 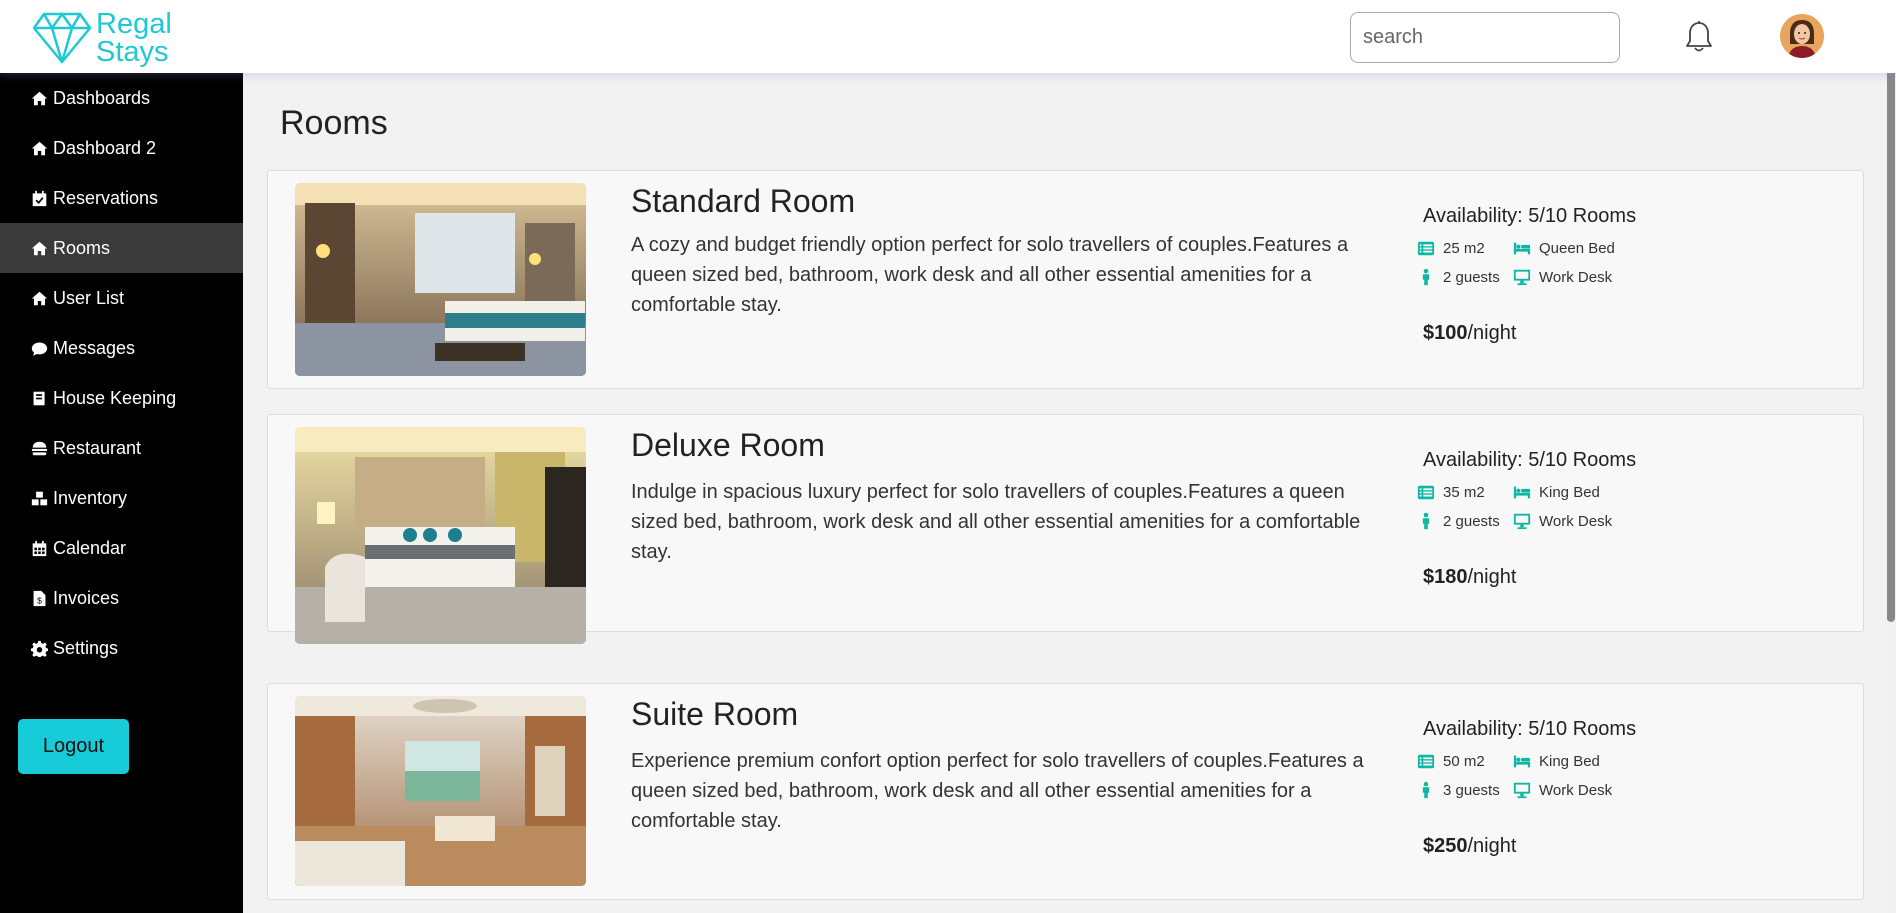 What do you see at coordinates (102, 97) in the screenshot?
I see `sidebar-item-label: Dashboards` at bounding box center [102, 97].